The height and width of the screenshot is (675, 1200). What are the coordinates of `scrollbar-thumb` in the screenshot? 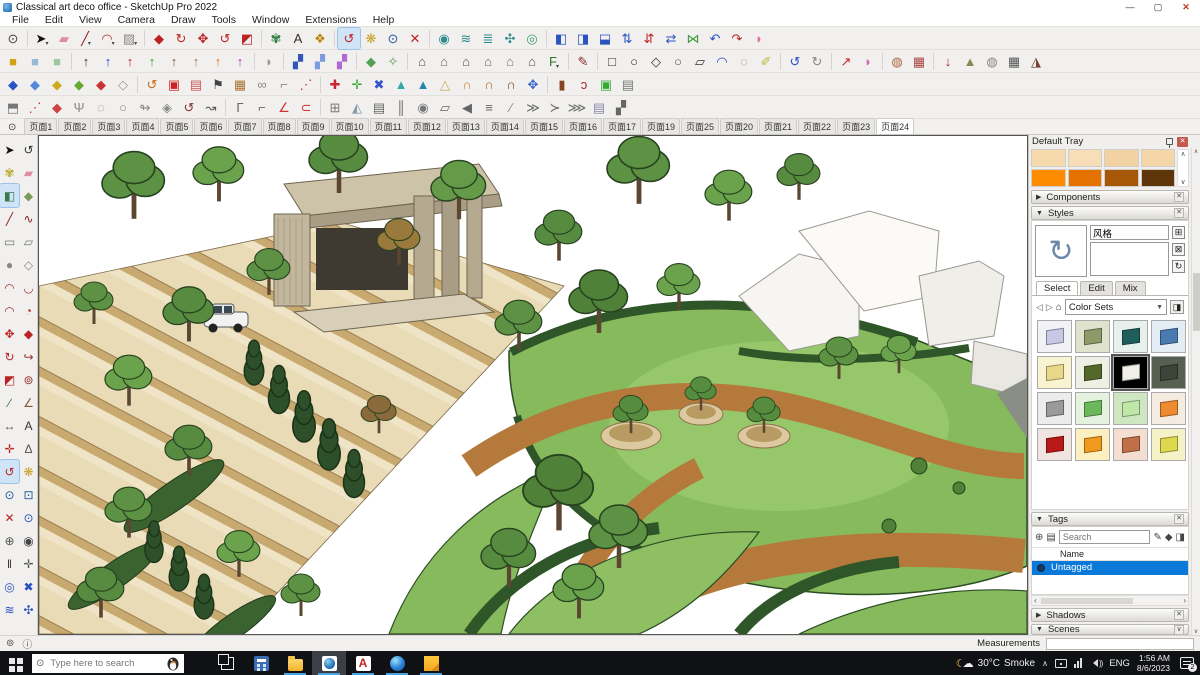 It's located at (1196, 302).